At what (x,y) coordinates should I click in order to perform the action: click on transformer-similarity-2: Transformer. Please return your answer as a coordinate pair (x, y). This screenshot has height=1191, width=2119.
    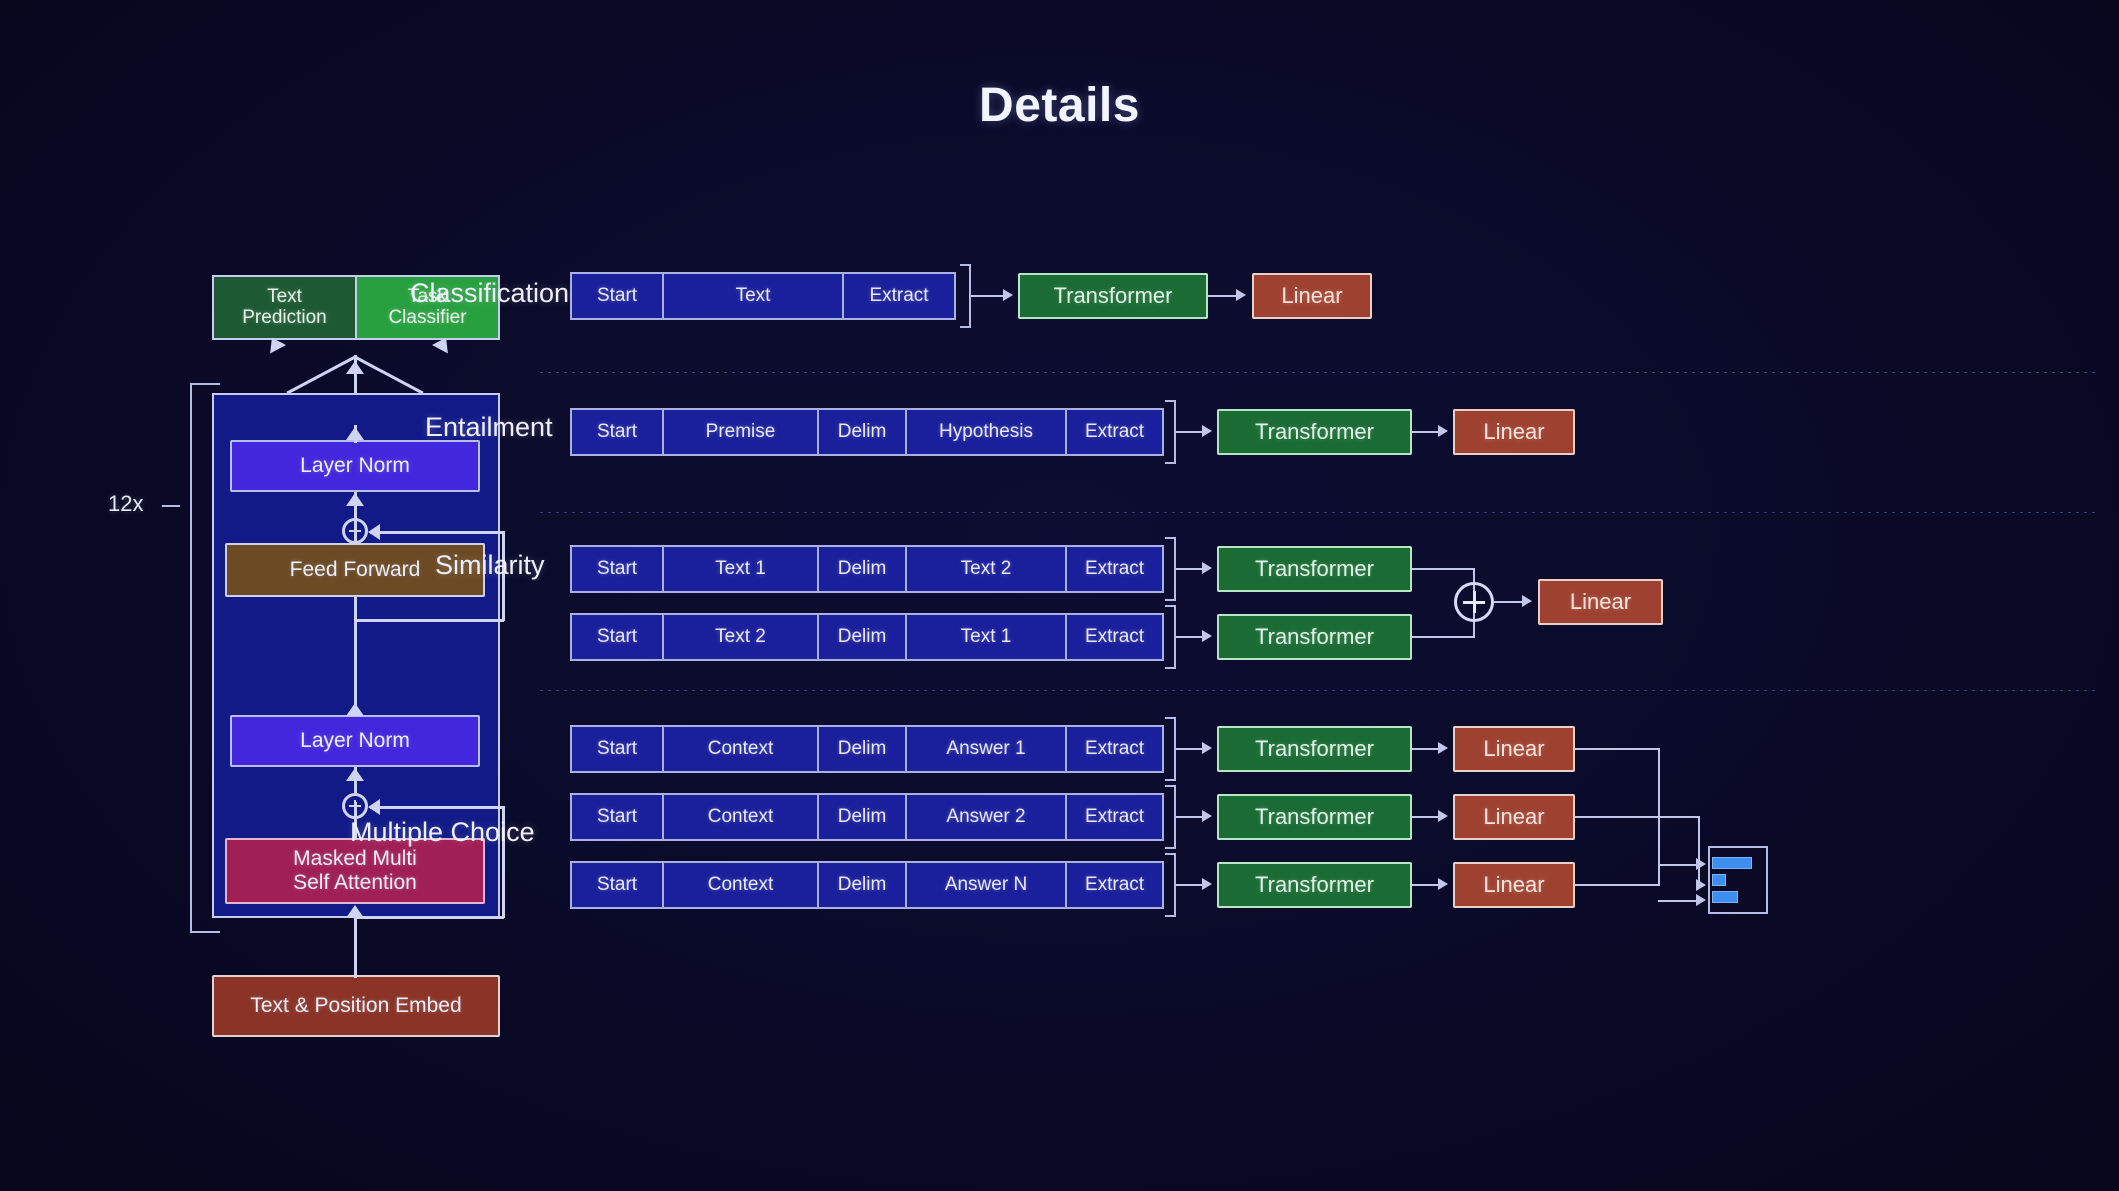
    Looking at the image, I should click on (1314, 637).